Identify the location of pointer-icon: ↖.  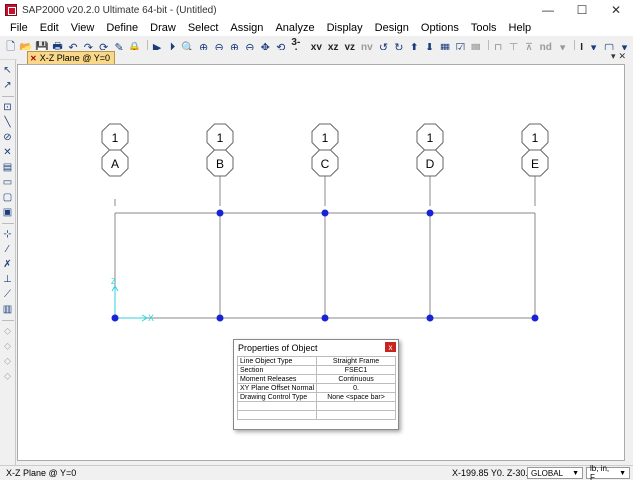
(8, 70).